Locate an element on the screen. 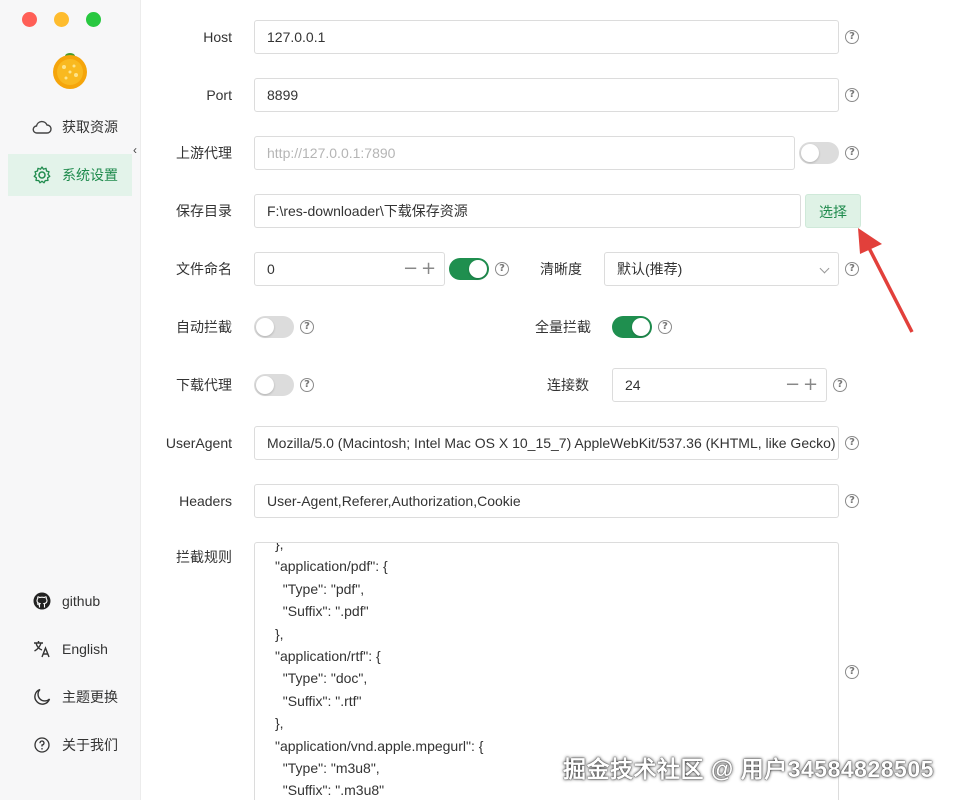  nav-language: English is located at coordinates (70, 649).